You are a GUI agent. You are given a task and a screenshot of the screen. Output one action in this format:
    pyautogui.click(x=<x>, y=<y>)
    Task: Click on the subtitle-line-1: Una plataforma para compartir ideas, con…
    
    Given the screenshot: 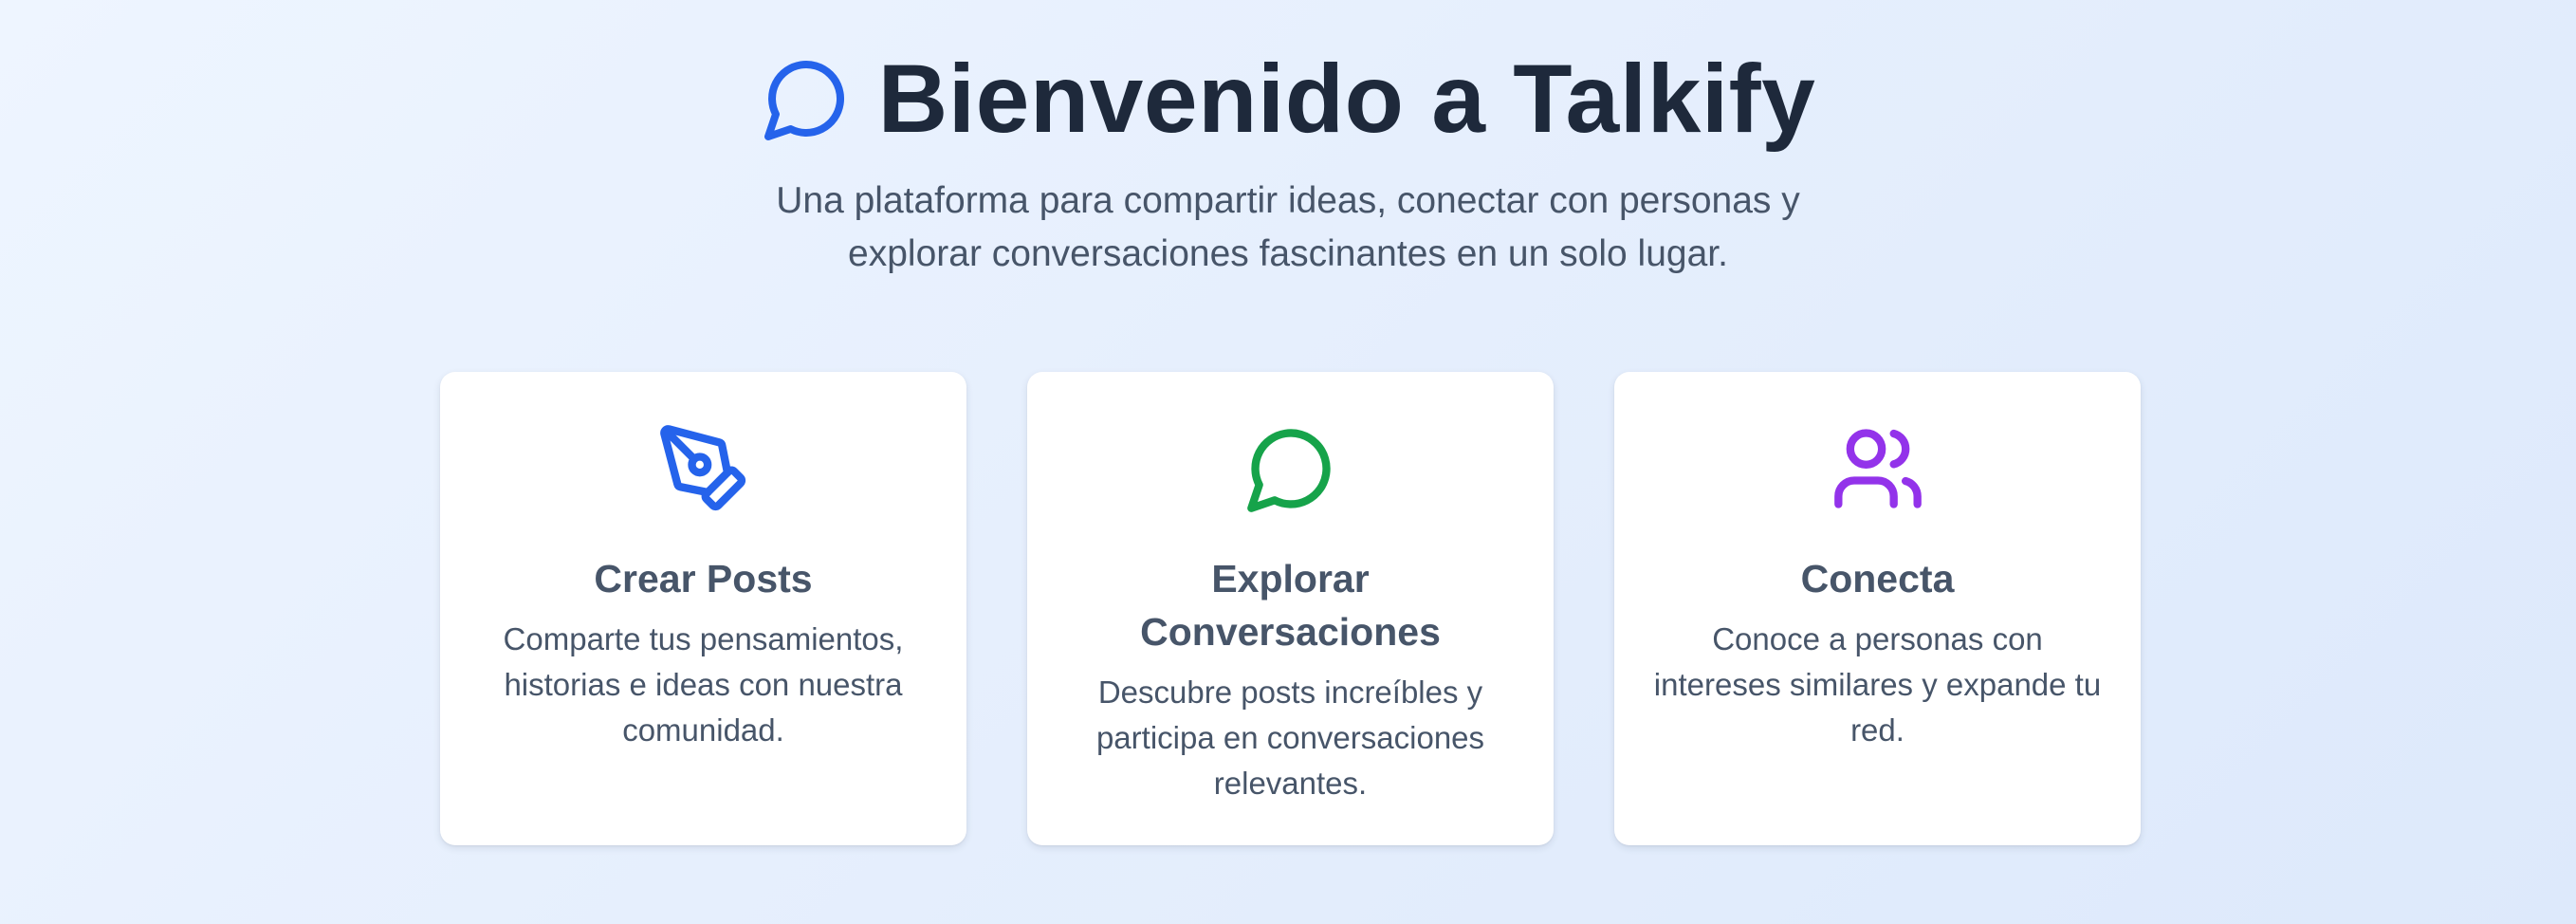 What is the action you would take?
    pyautogui.click(x=1288, y=200)
    